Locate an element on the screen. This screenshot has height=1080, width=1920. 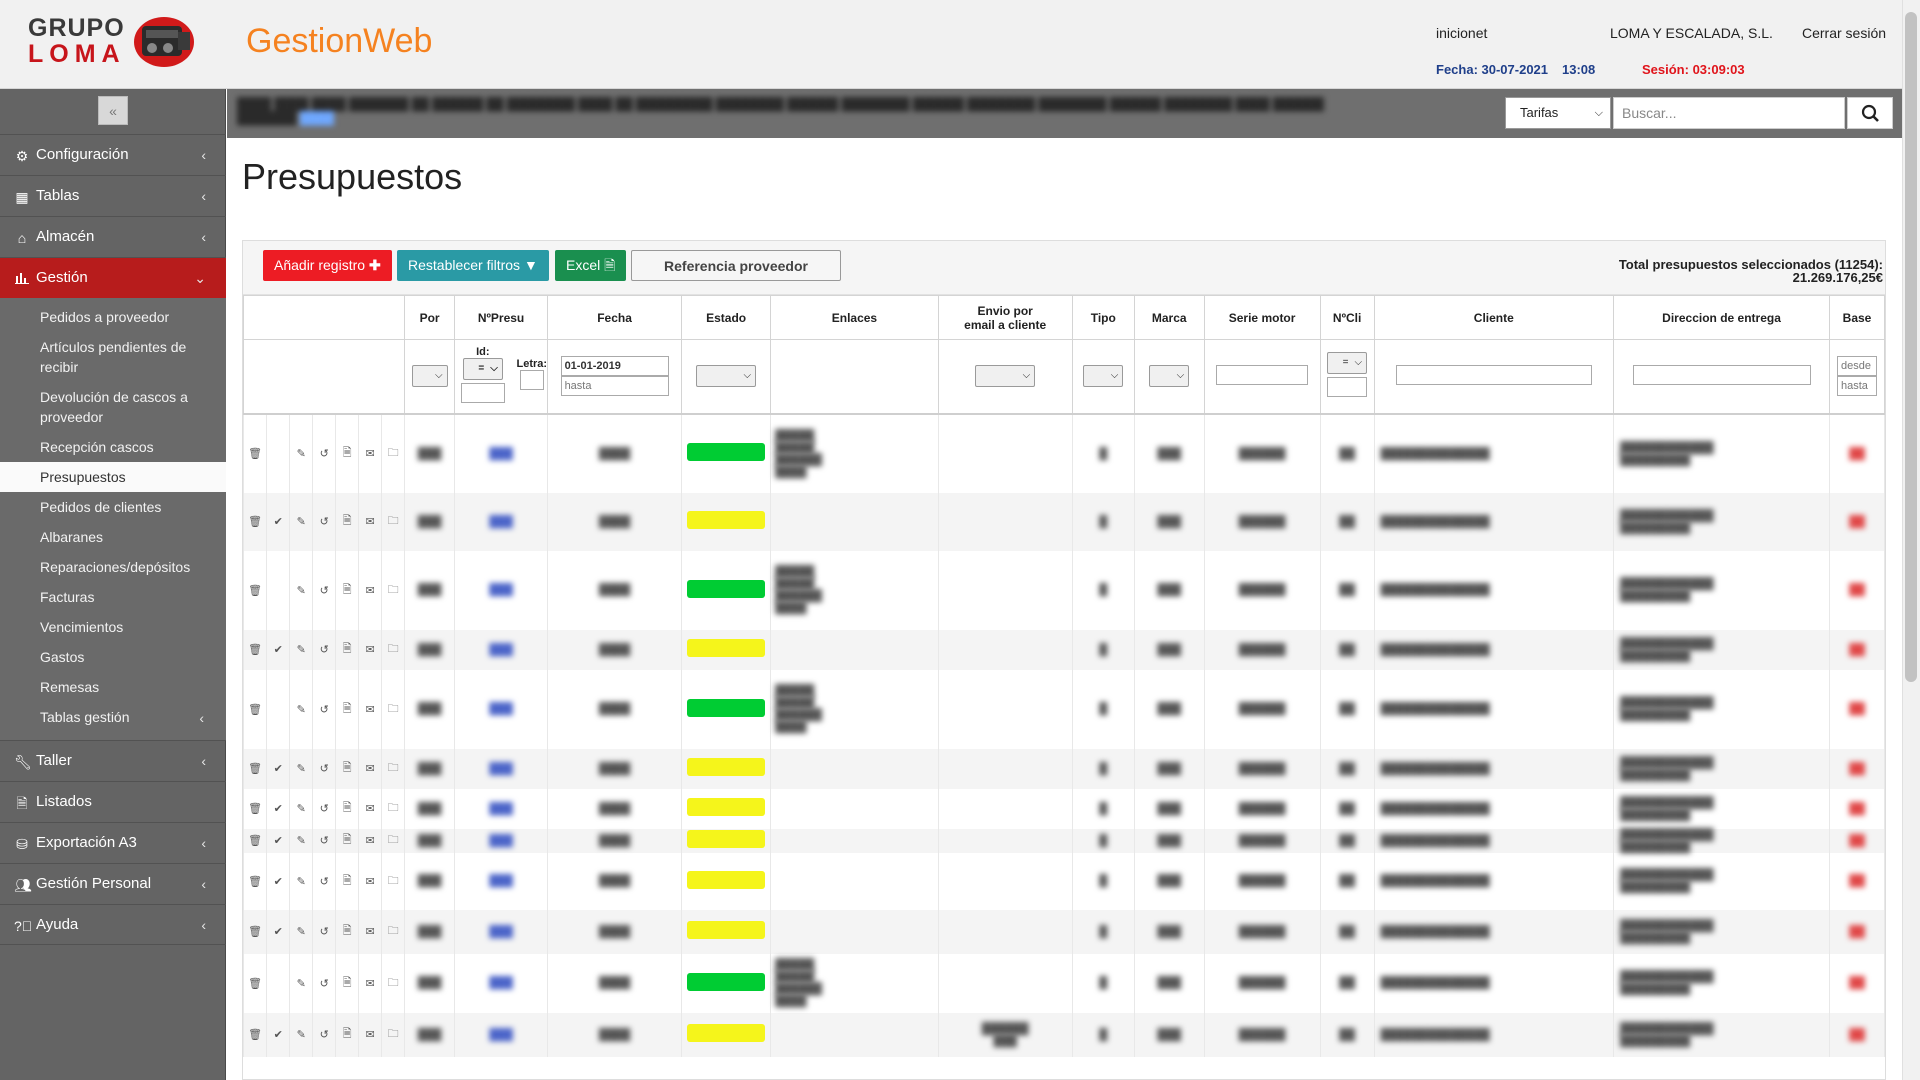
cliente-filter-input is located at coordinates (1493, 374).